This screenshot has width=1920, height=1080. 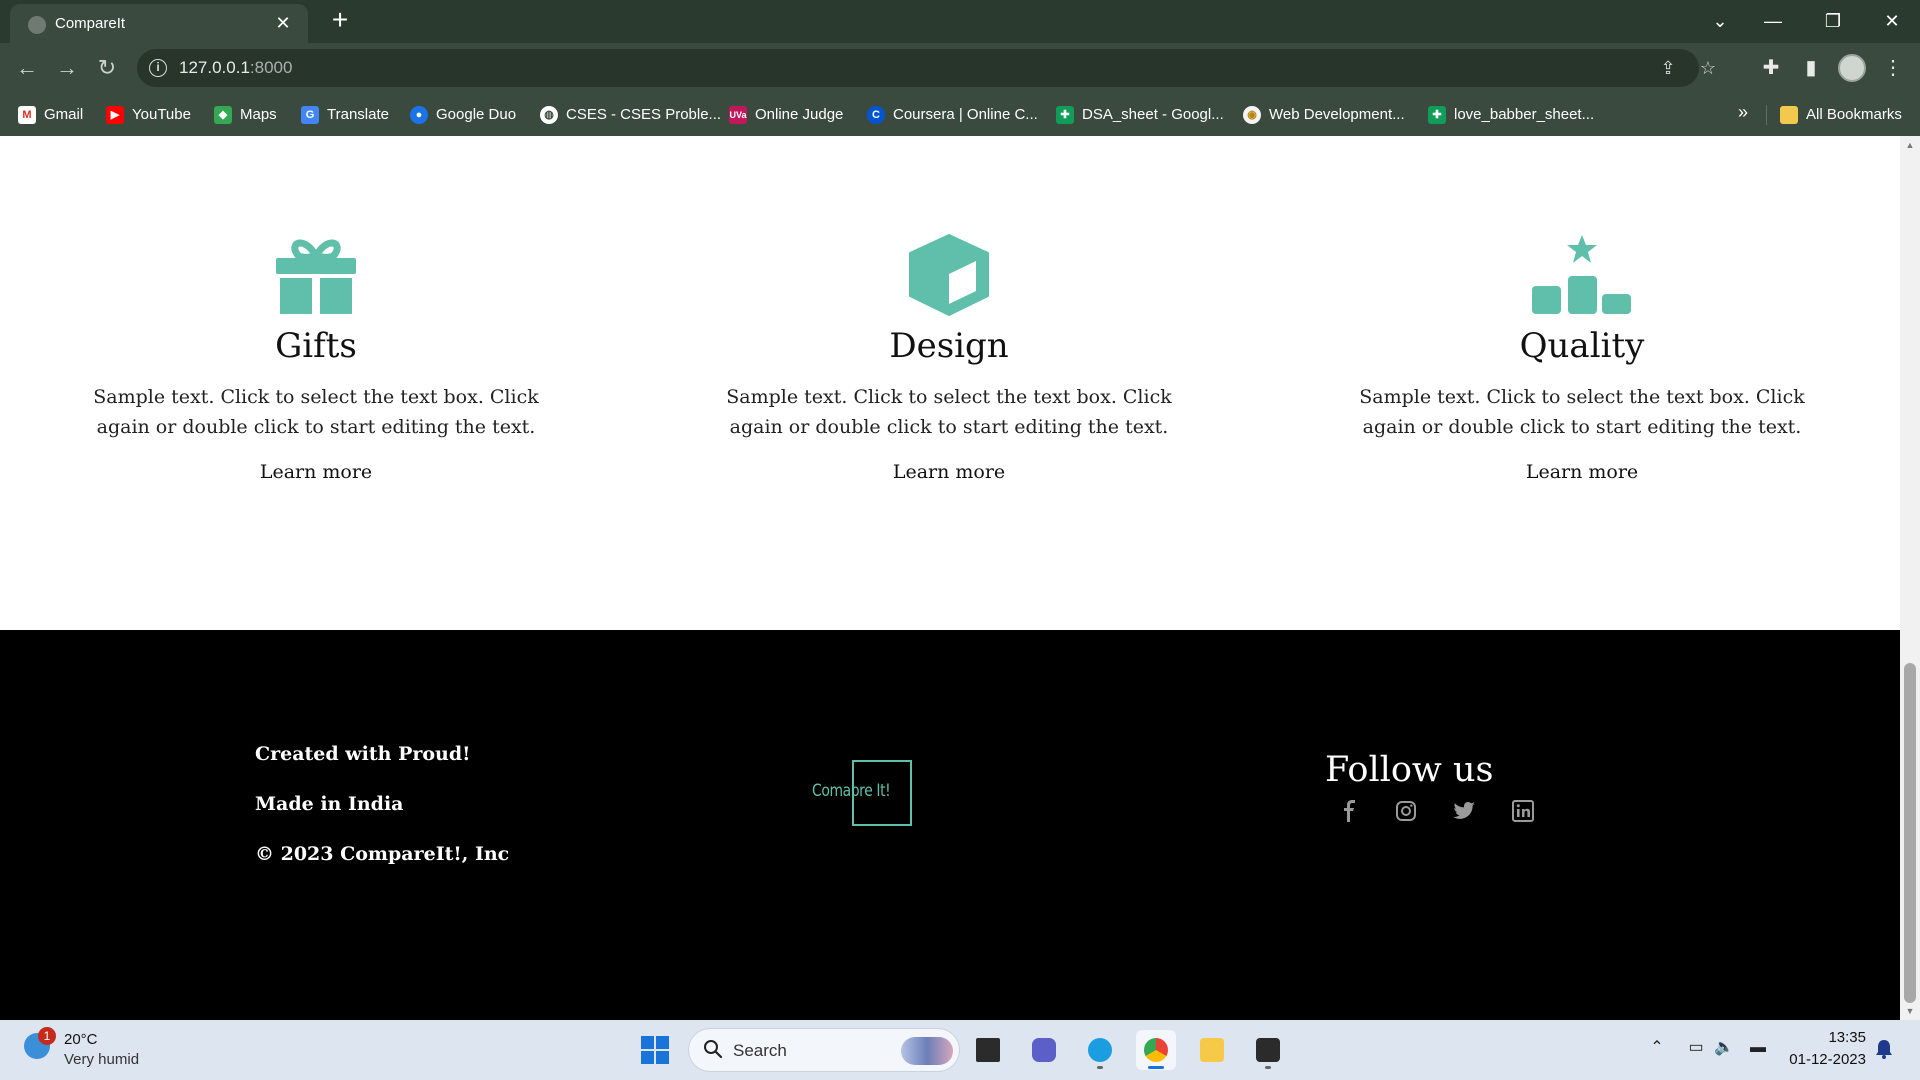 What do you see at coordinates (235, 68) in the screenshot?
I see `url-text: 127.0.0.1:8000` at bounding box center [235, 68].